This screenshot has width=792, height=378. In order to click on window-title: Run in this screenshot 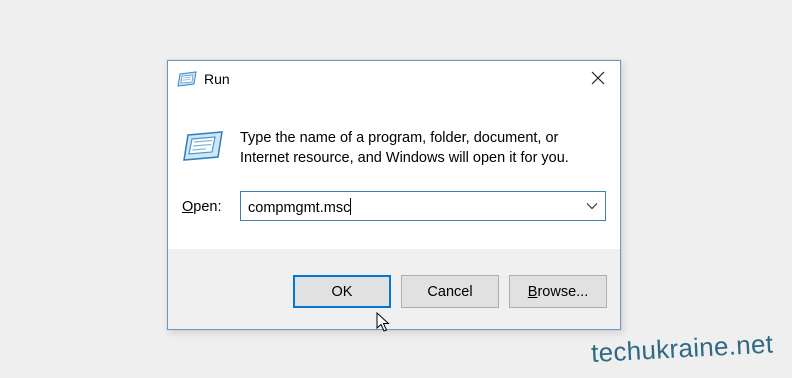, I will do `click(217, 79)`.